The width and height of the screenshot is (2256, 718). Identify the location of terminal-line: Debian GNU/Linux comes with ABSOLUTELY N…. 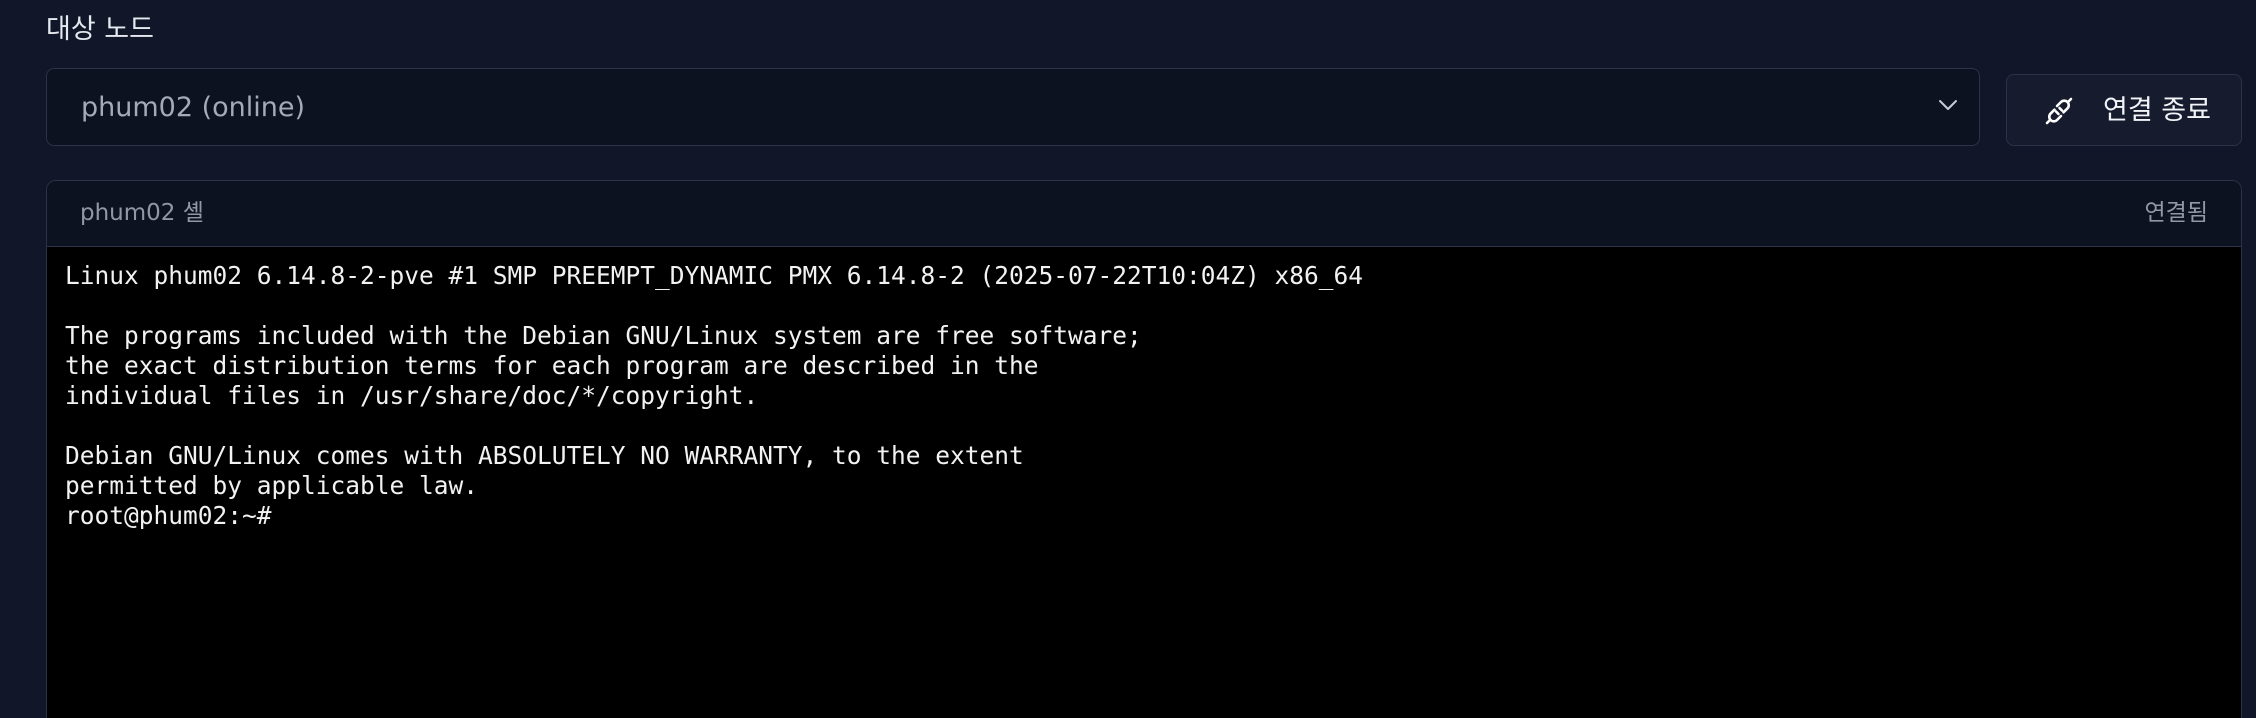
(544, 455).